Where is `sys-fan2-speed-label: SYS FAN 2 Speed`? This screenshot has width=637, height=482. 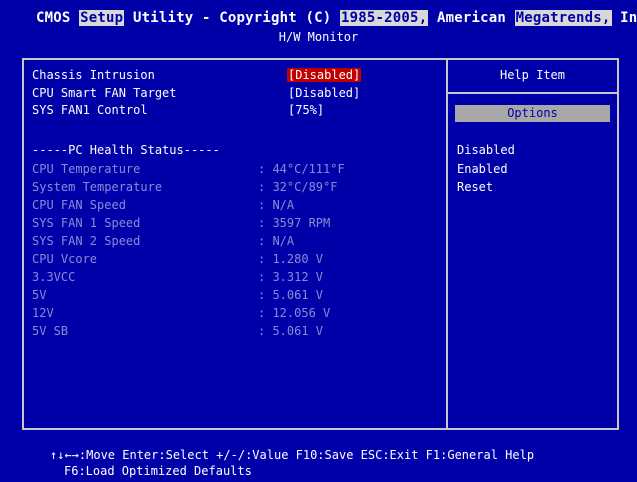 sys-fan2-speed-label: SYS FAN 2 Speed is located at coordinates (86, 241).